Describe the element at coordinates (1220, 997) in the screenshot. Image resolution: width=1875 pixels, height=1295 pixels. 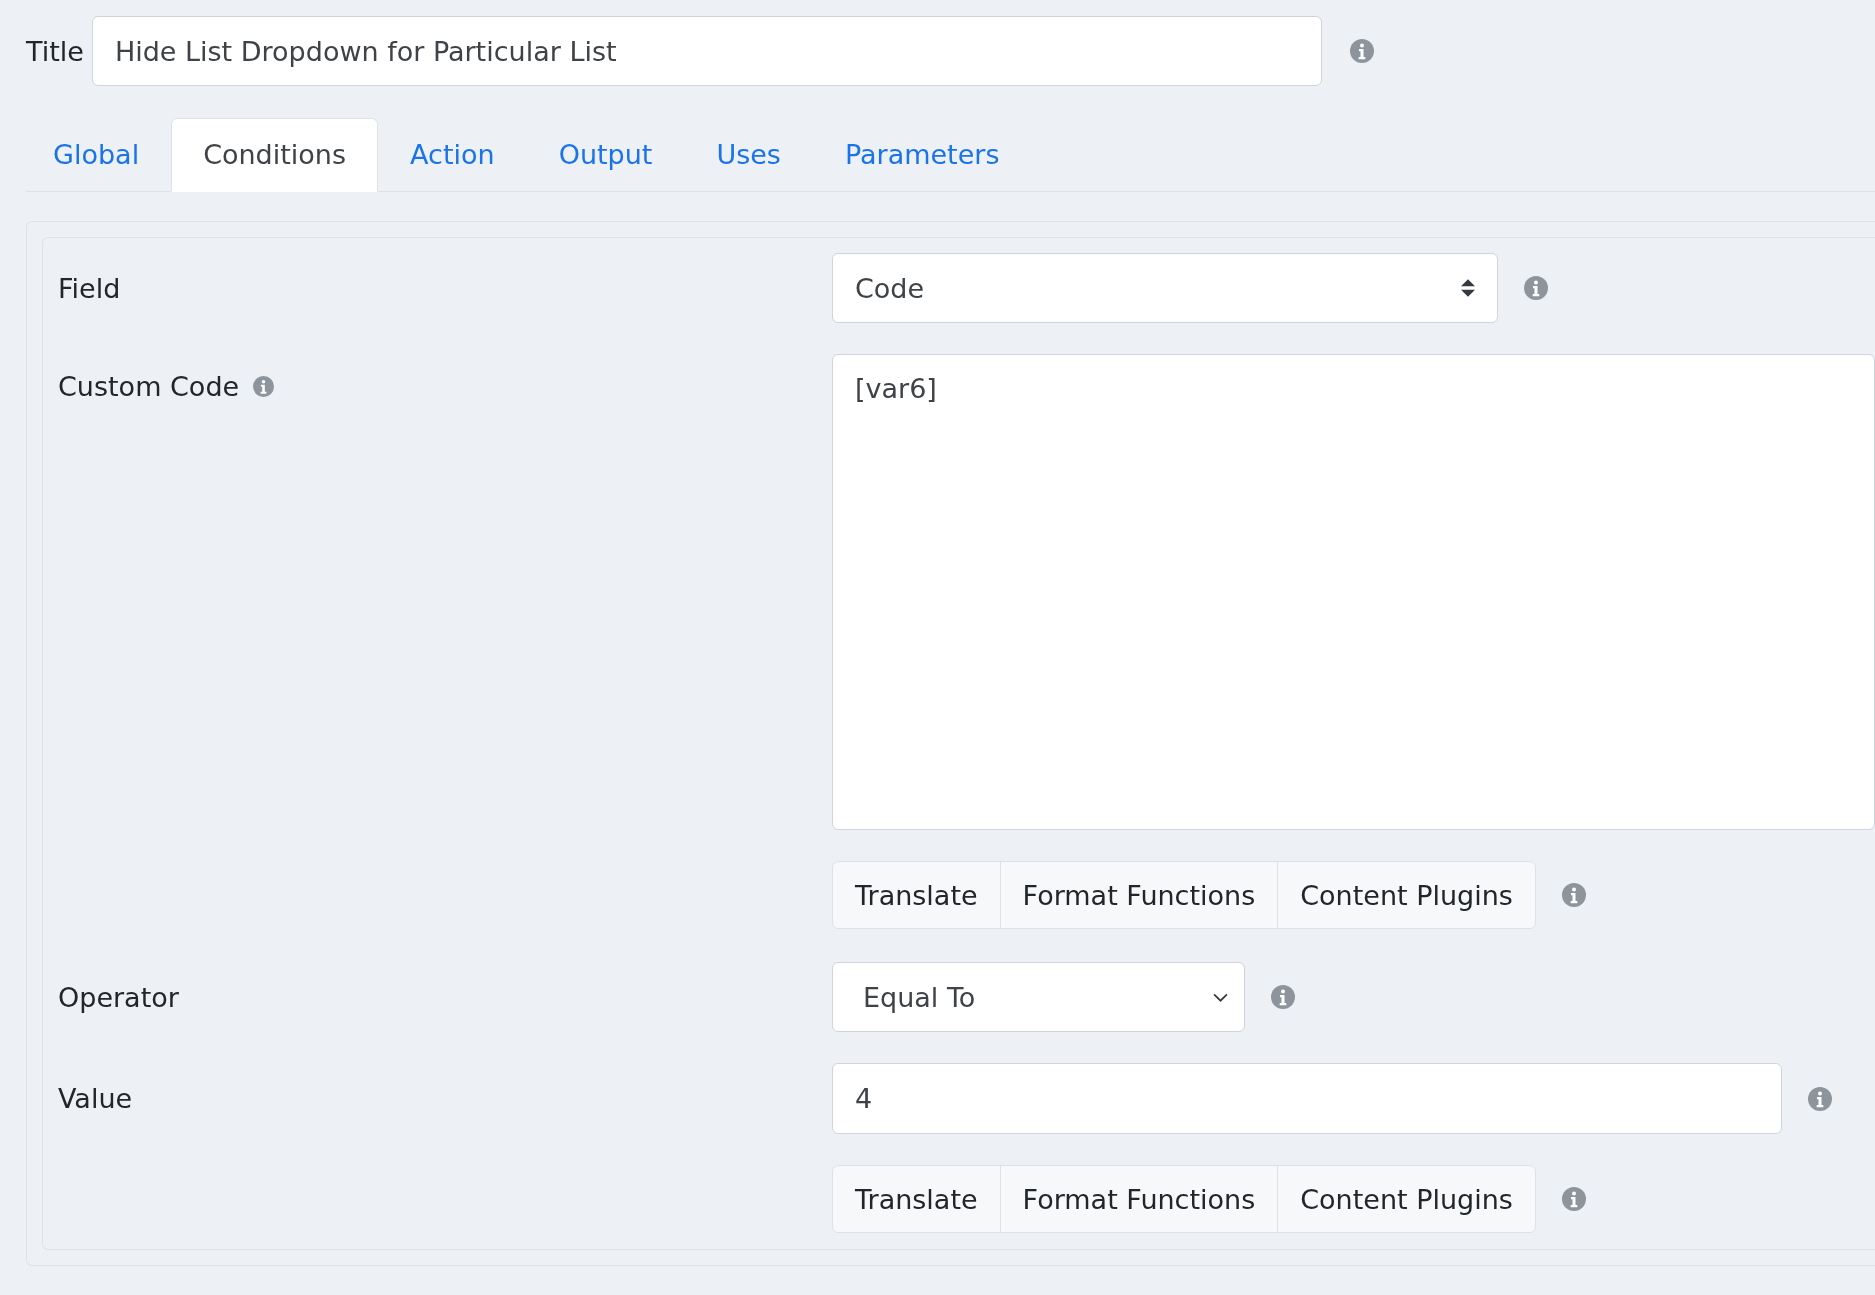
I see `chevron-down-icon` at that location.